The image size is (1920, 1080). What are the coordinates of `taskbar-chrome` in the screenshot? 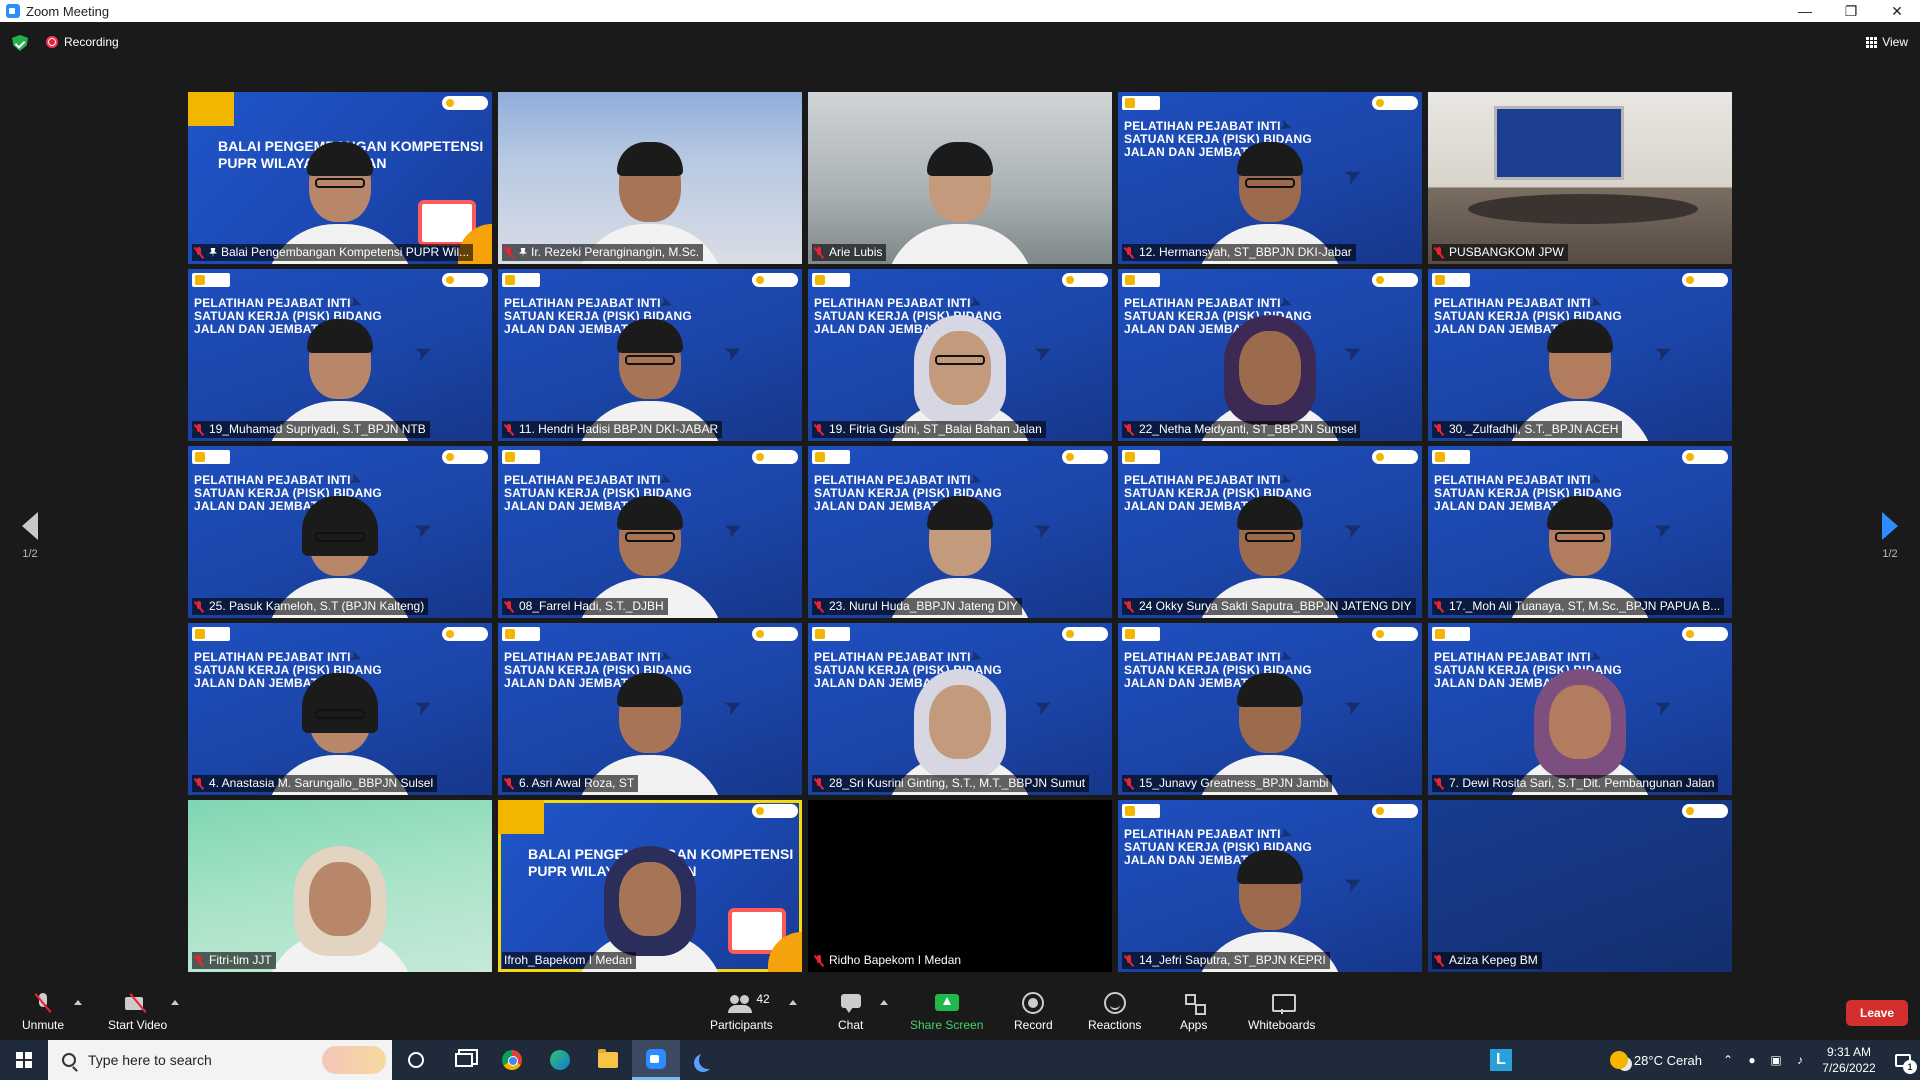 It's located at (512, 1060).